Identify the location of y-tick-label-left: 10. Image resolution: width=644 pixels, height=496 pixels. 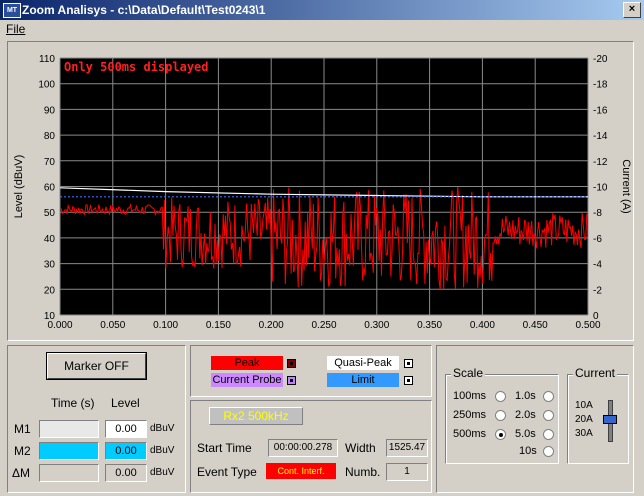
(50, 316).